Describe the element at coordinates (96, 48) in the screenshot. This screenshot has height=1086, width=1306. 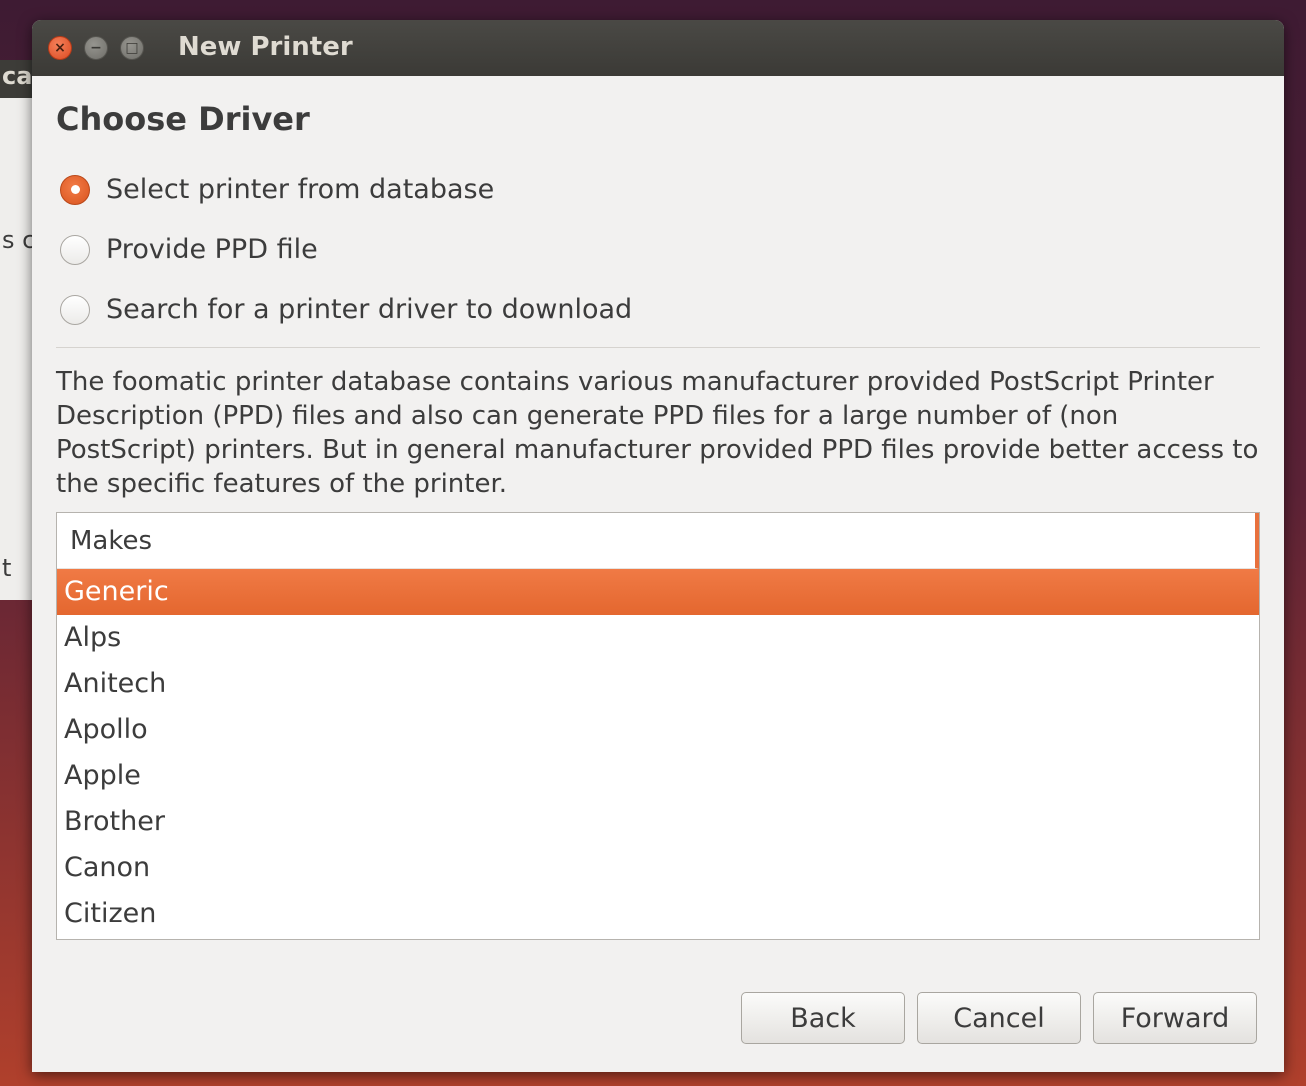
I see `minimize-icon: −` at that location.